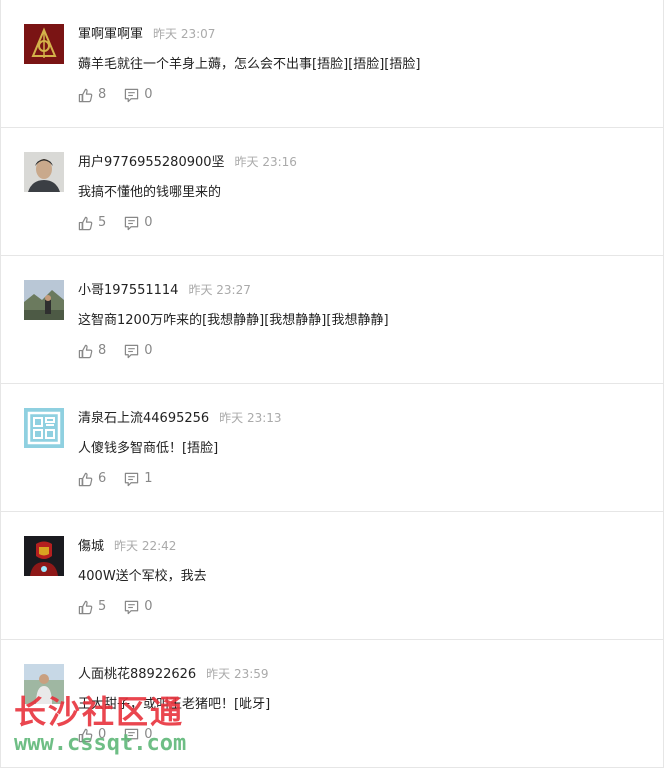  I want to click on watermark-url: www.cssqt.com, so click(100, 743).